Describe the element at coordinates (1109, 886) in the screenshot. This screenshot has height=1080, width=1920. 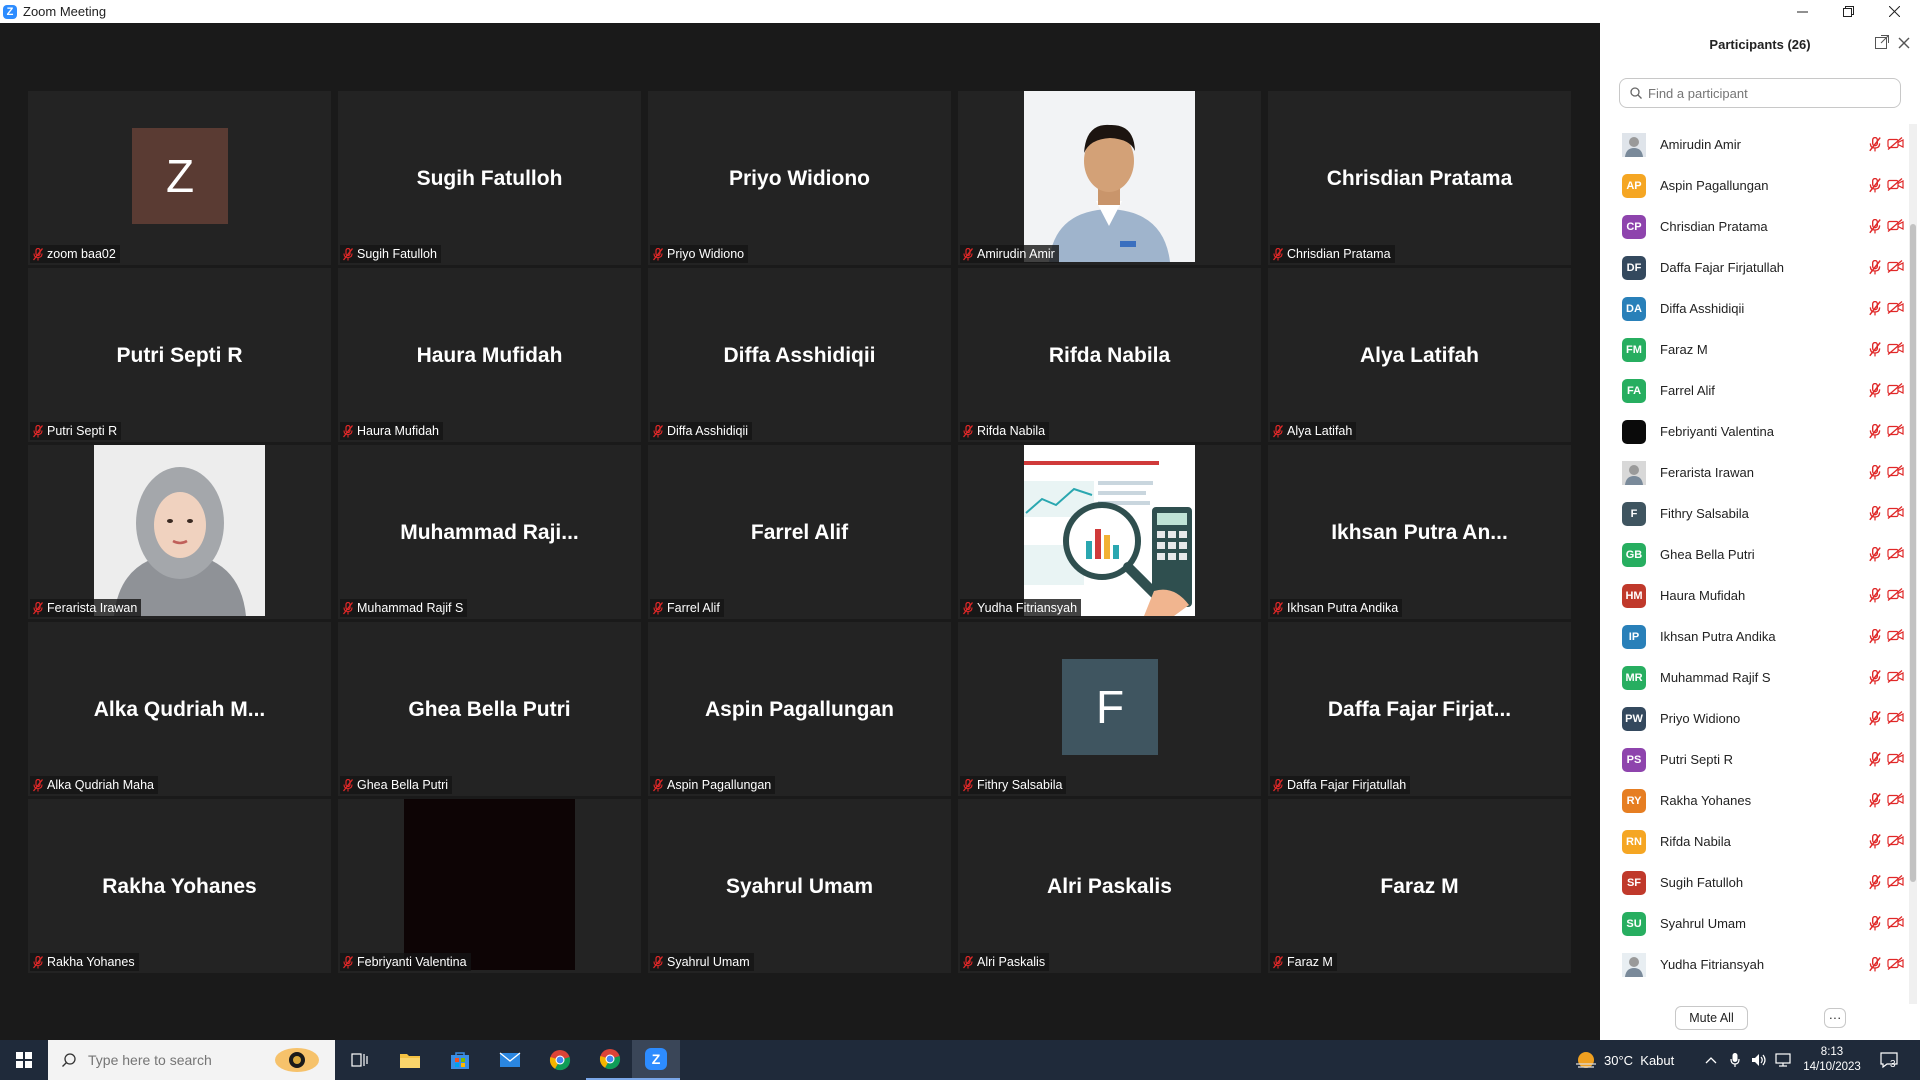
I see `video-tile: Alri Paskalis Alri Paskalis` at that location.